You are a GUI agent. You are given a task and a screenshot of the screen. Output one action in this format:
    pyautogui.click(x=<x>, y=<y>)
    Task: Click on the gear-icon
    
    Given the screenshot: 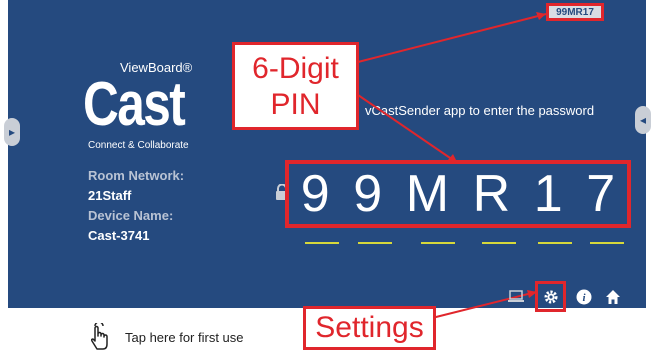 What is the action you would take?
    pyautogui.click(x=551, y=297)
    